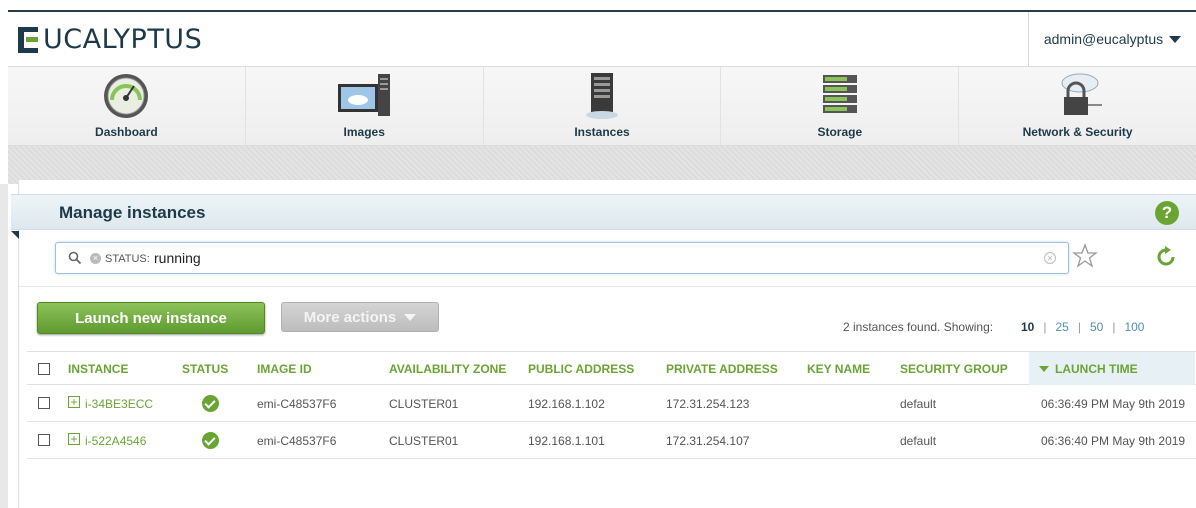  Describe the element at coordinates (708, 441) in the screenshot. I see `cell-private-address: 172.31.254.107` at that location.